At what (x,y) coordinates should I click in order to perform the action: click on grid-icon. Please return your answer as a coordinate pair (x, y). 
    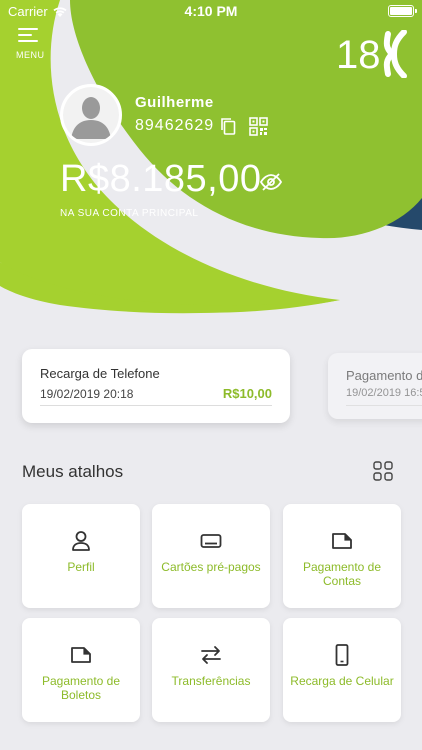
    Looking at the image, I should click on (383, 471).